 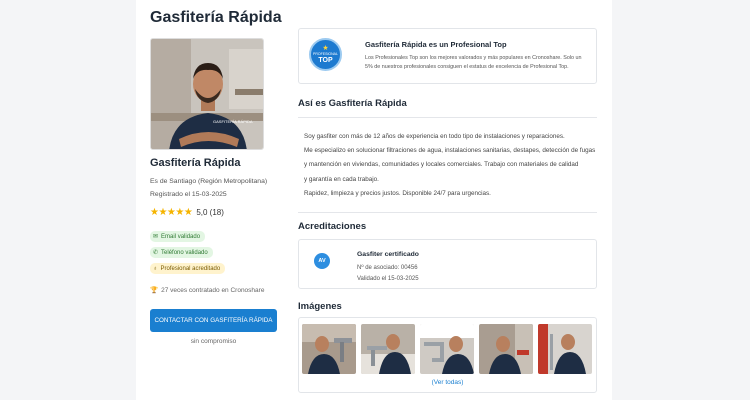 I want to click on contact-subtext: sin compromiso, so click(x=213, y=341).